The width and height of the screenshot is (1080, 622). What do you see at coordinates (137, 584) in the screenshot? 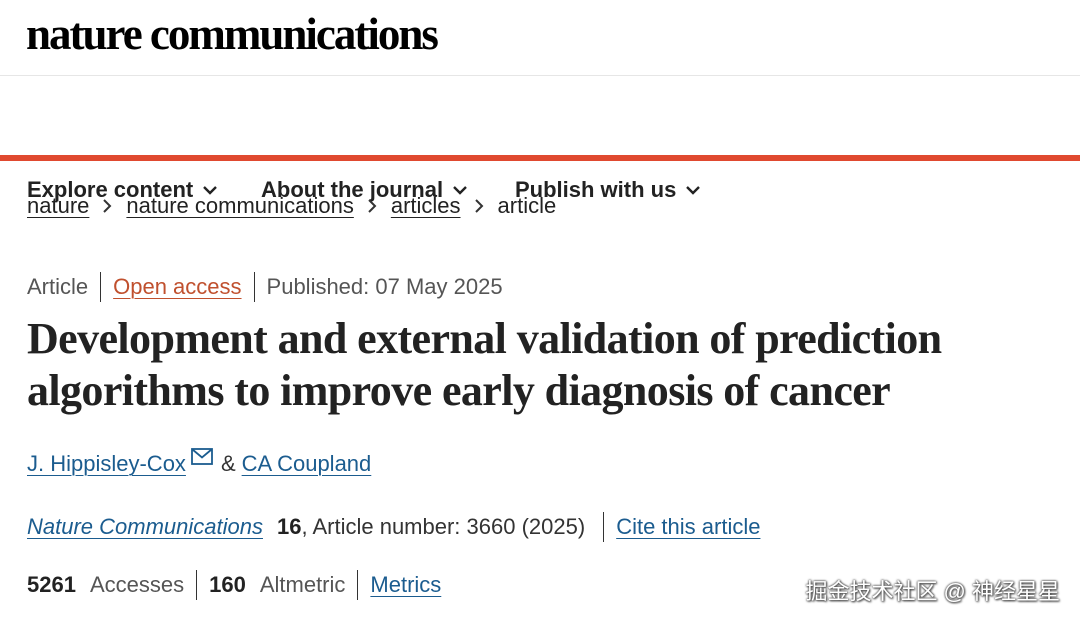
I see `accesses-label: Accesses` at bounding box center [137, 584].